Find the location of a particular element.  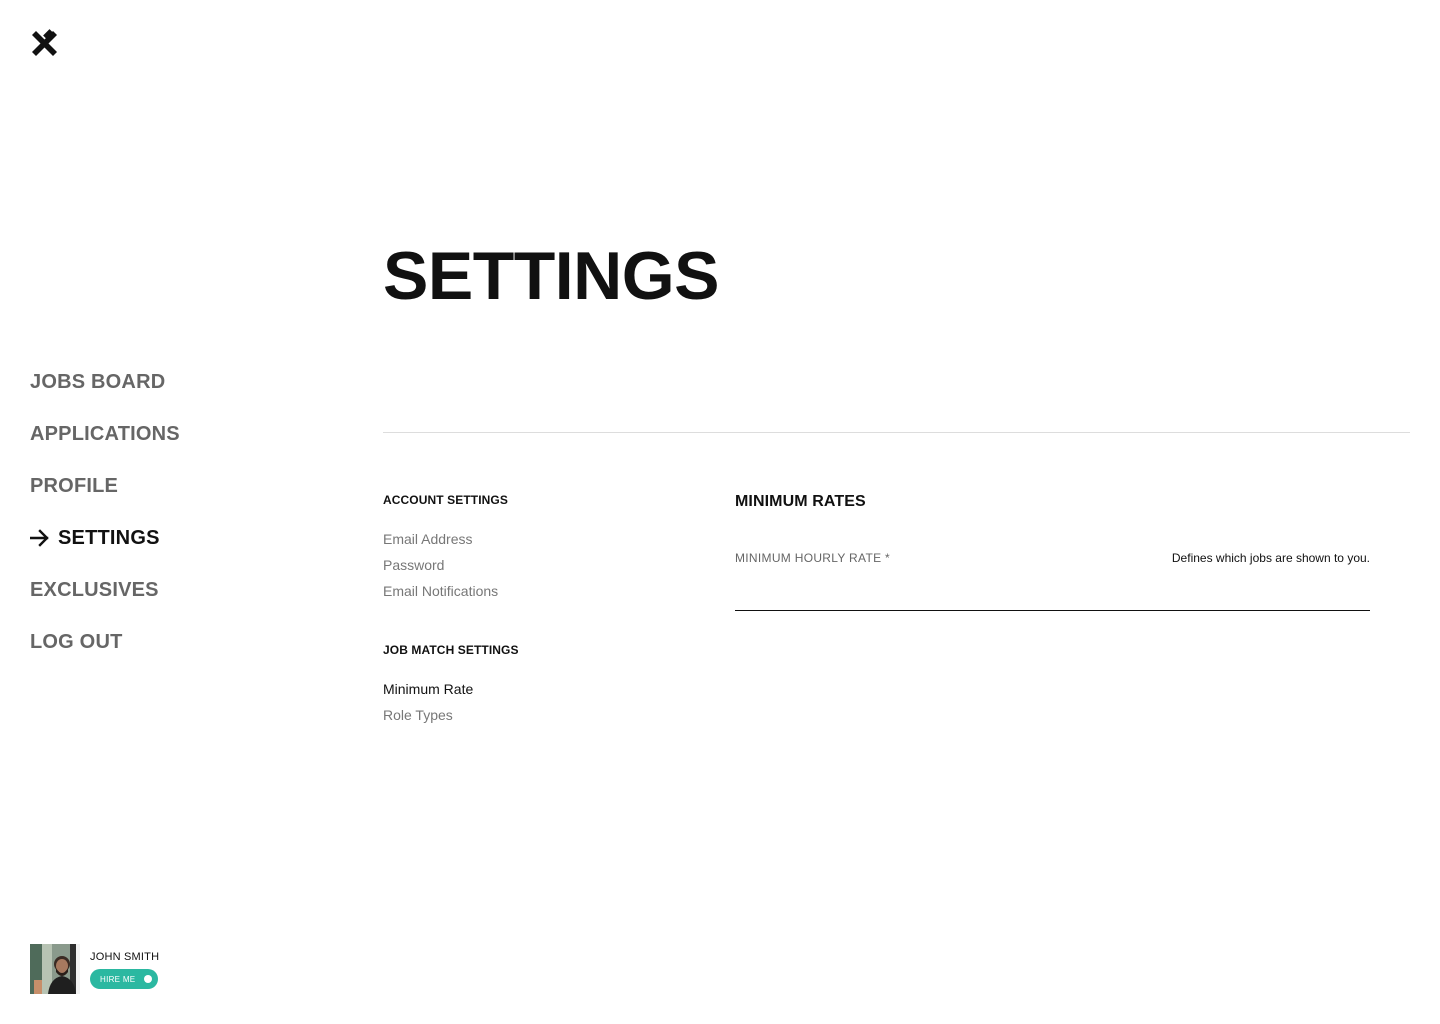

hire-me-toggle: HIRE ME is located at coordinates (124, 979).